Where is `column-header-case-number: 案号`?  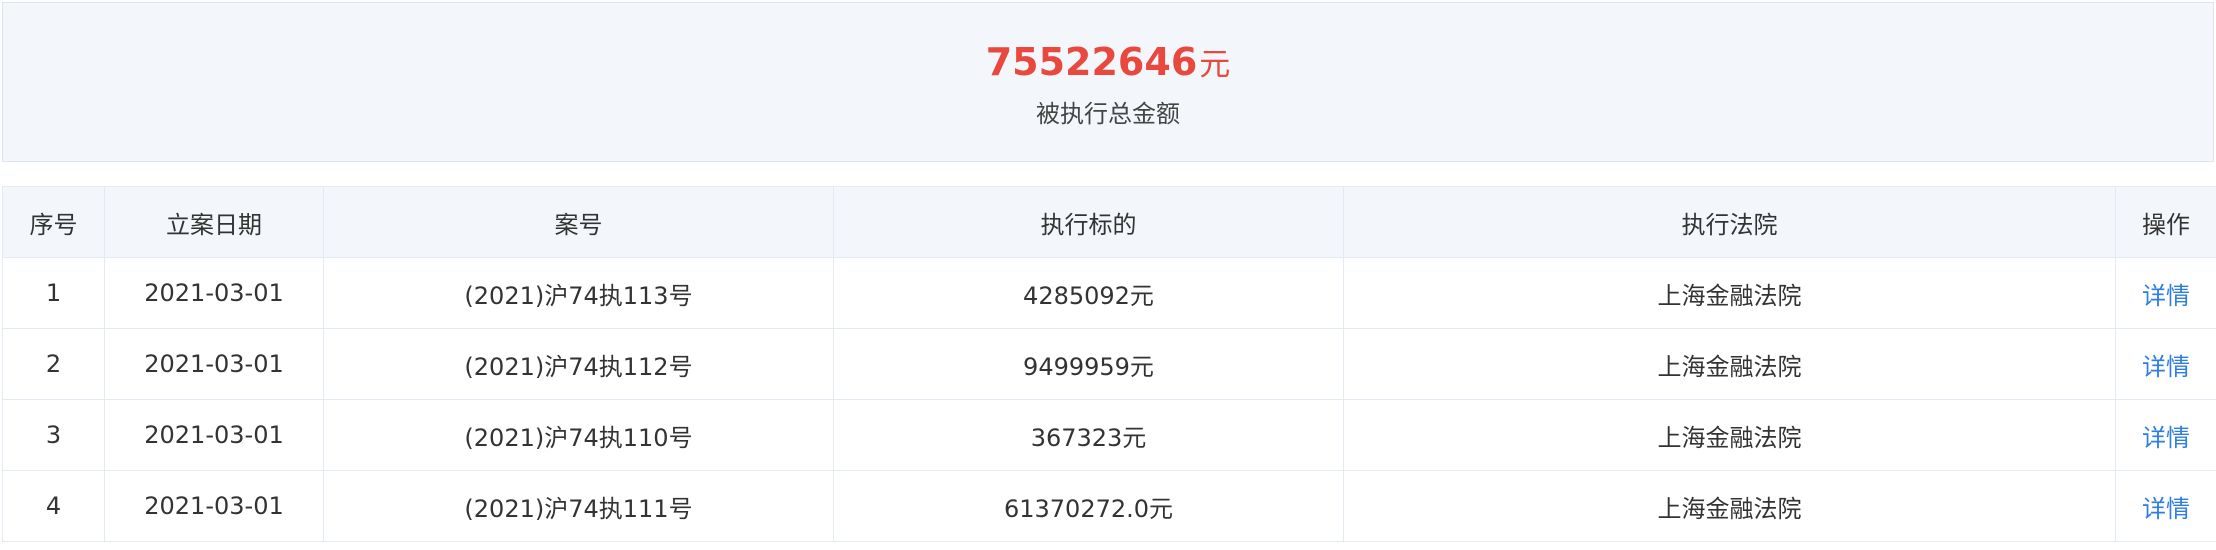 column-header-case-number: 案号 is located at coordinates (578, 222).